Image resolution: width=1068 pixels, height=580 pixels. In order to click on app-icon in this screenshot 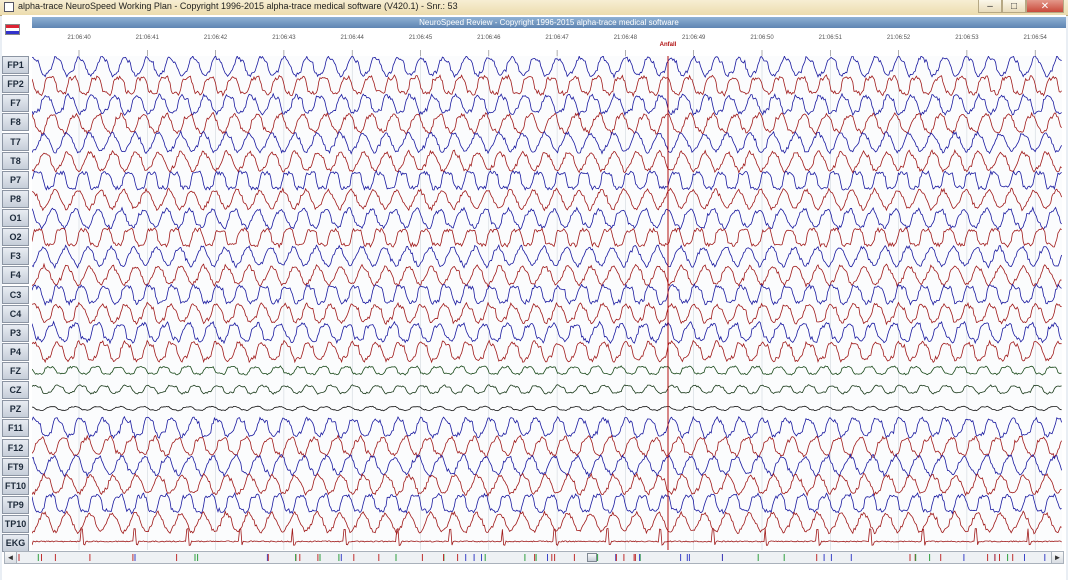, I will do `click(9, 7)`.